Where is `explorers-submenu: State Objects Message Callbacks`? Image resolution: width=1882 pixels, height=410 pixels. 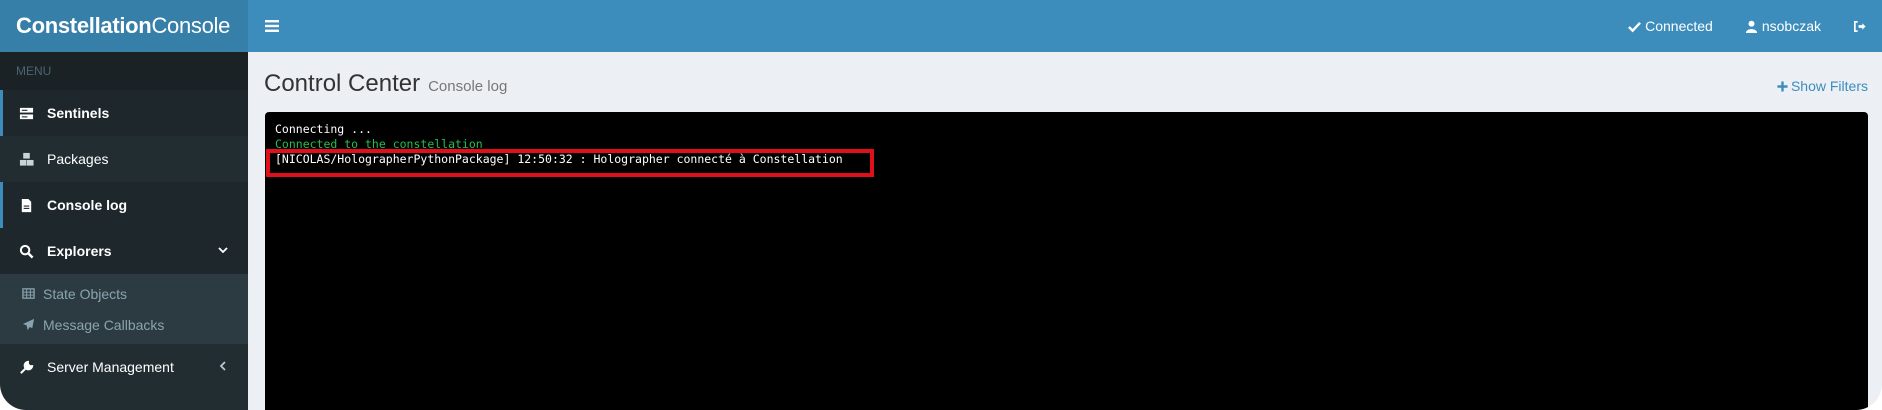 explorers-submenu: State Objects Message Callbacks is located at coordinates (124, 309).